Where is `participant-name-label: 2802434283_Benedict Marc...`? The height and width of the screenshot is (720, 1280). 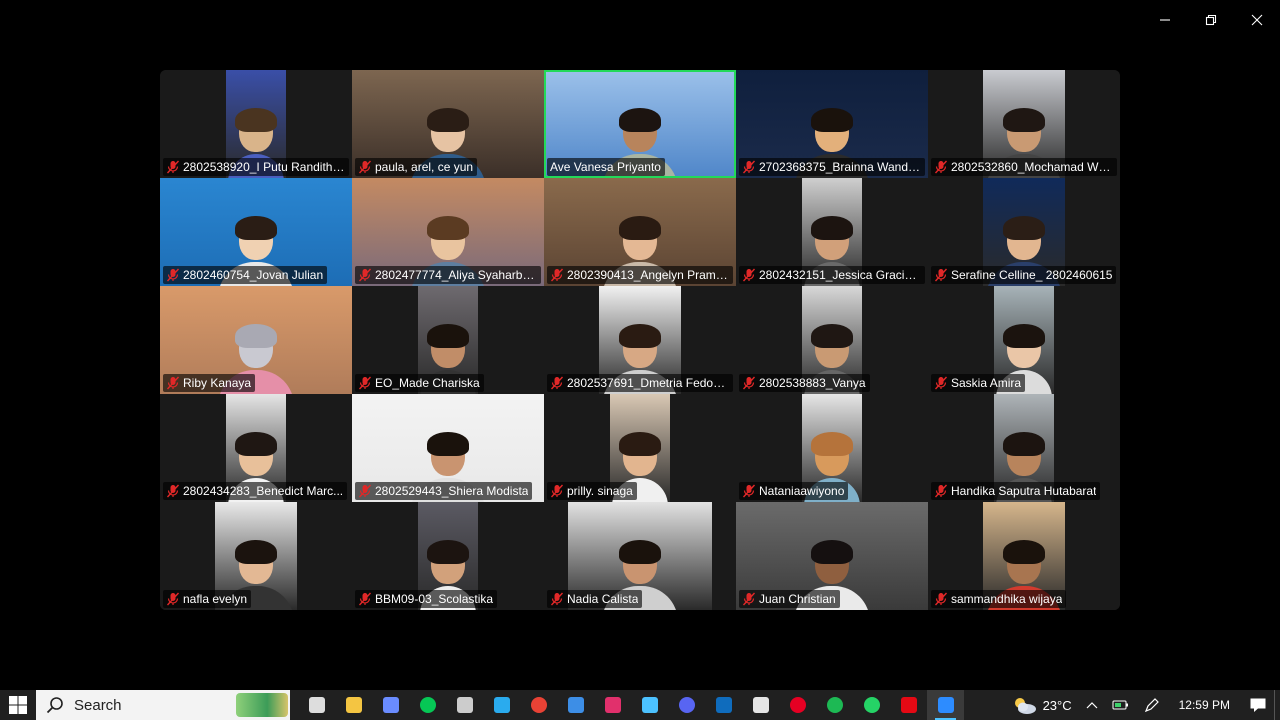
participant-name-label: 2802434283_Benedict Marc... is located at coordinates (255, 491).